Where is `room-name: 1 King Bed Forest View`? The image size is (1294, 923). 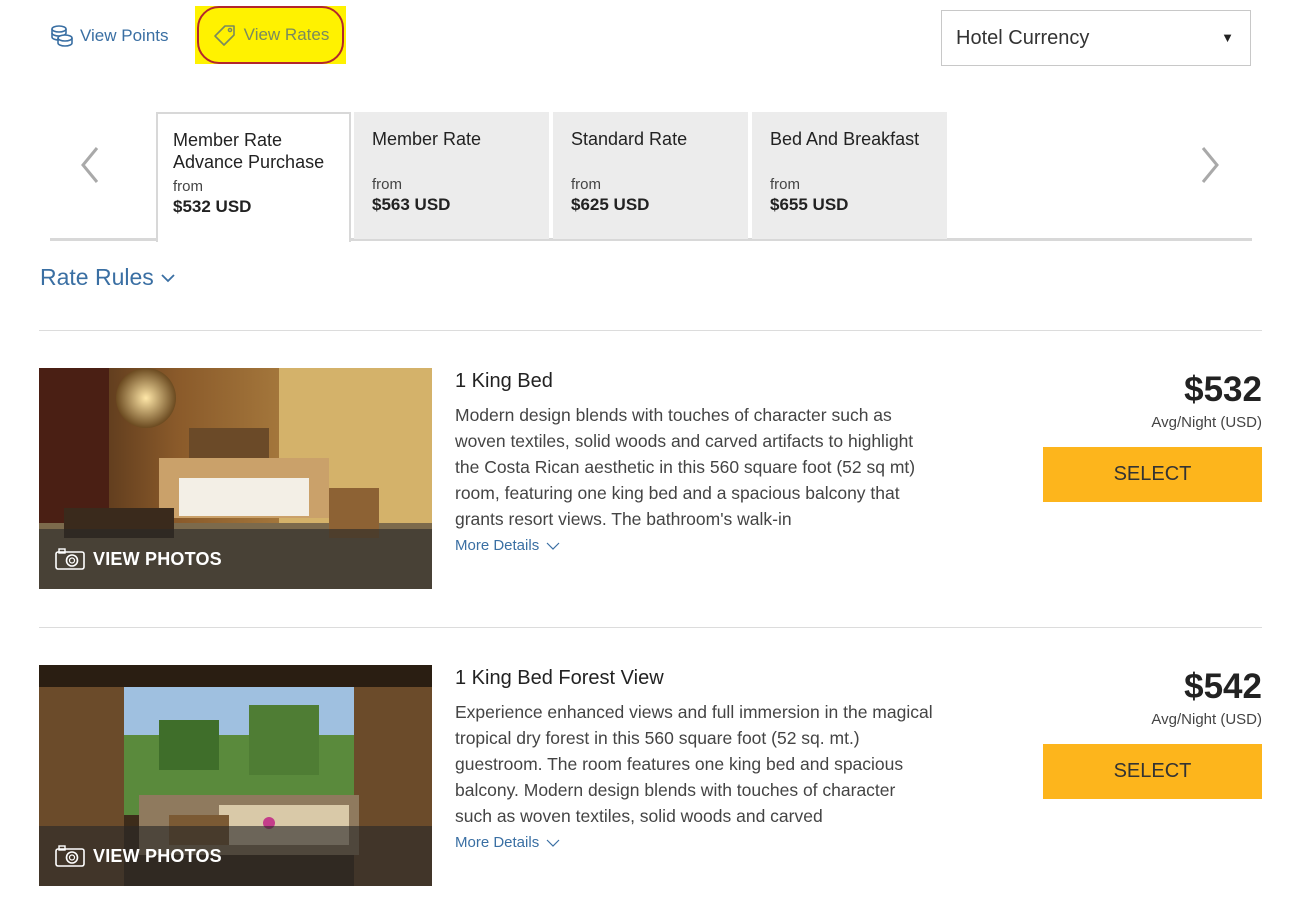 room-name: 1 King Bed Forest View is located at coordinates (559, 678).